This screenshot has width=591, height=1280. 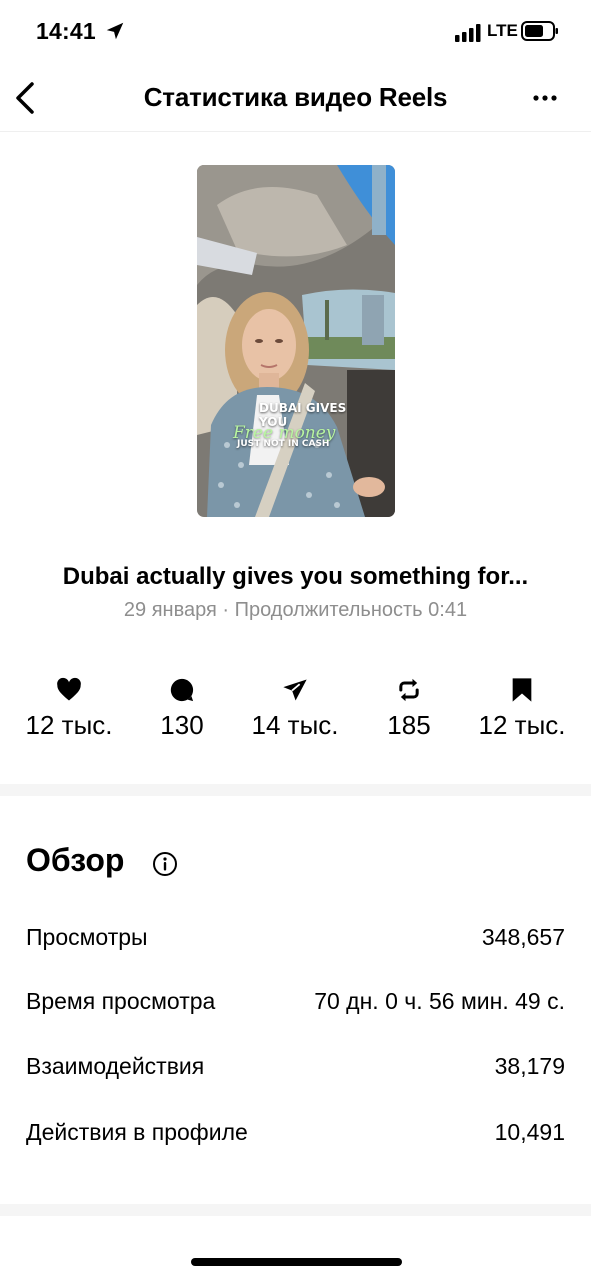 I want to click on metric-saves: 12 тыс., so click(x=522, y=708).